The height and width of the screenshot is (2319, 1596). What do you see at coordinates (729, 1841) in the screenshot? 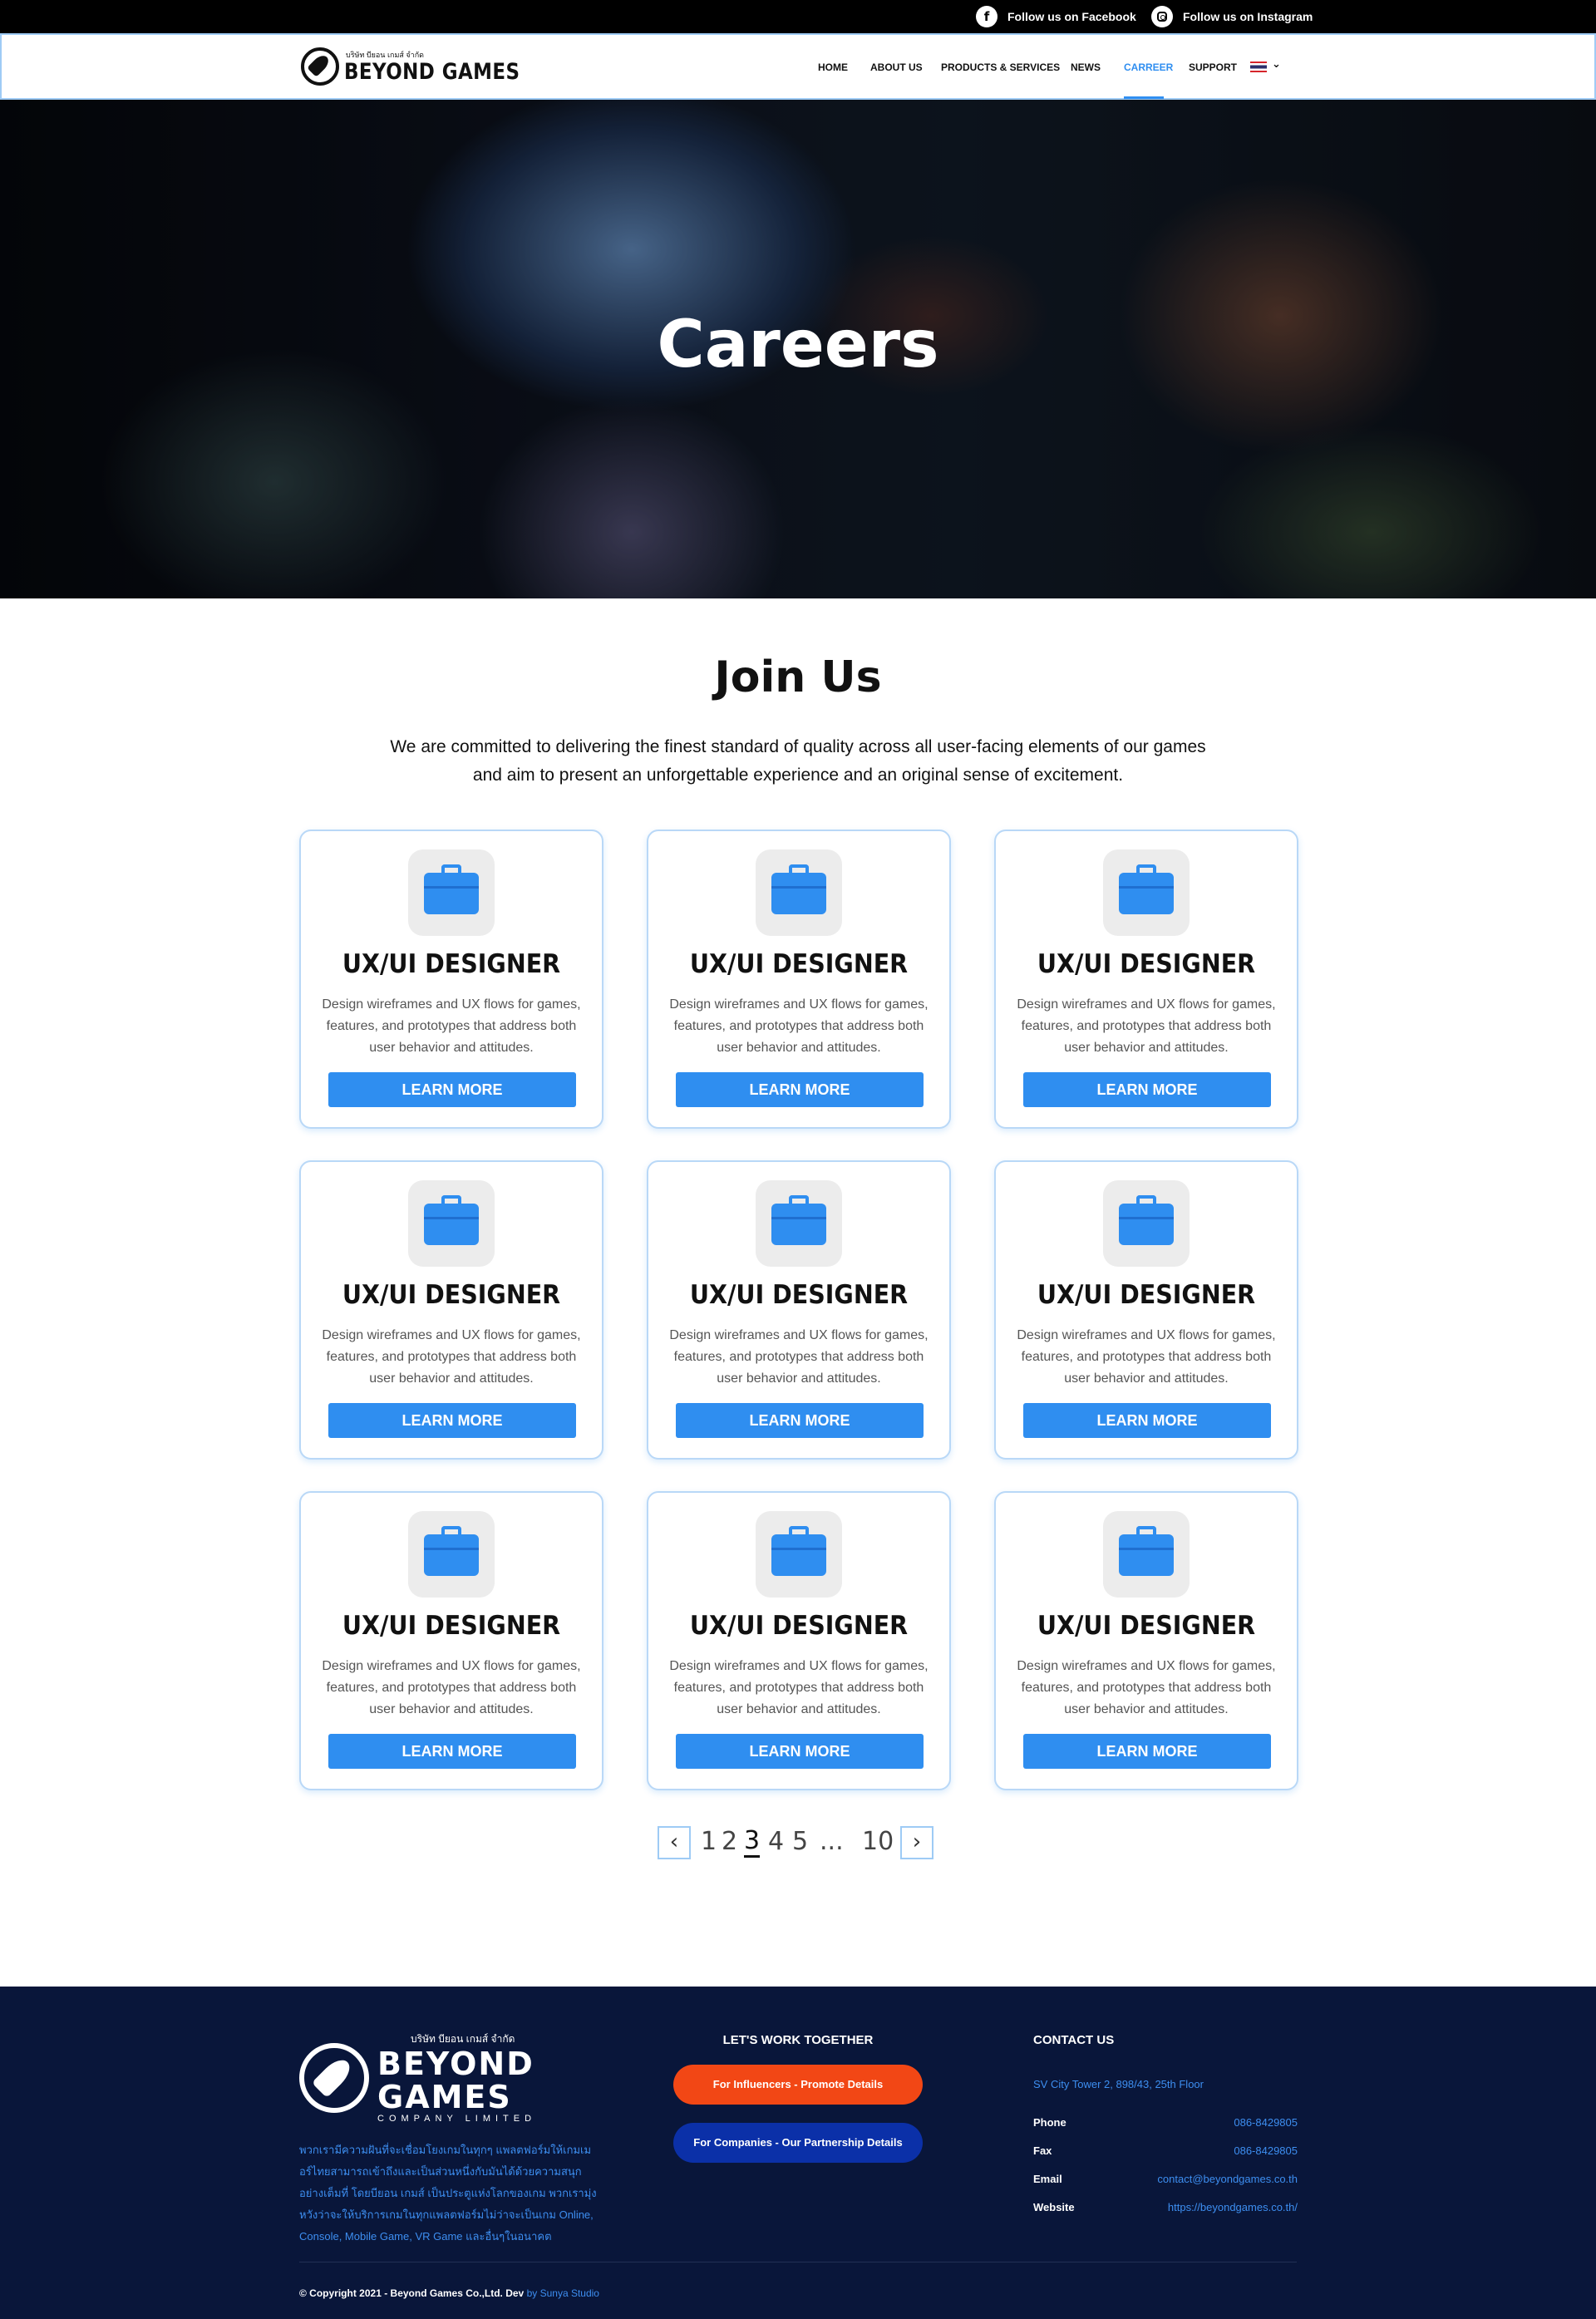
I see `page-2: 2` at bounding box center [729, 1841].